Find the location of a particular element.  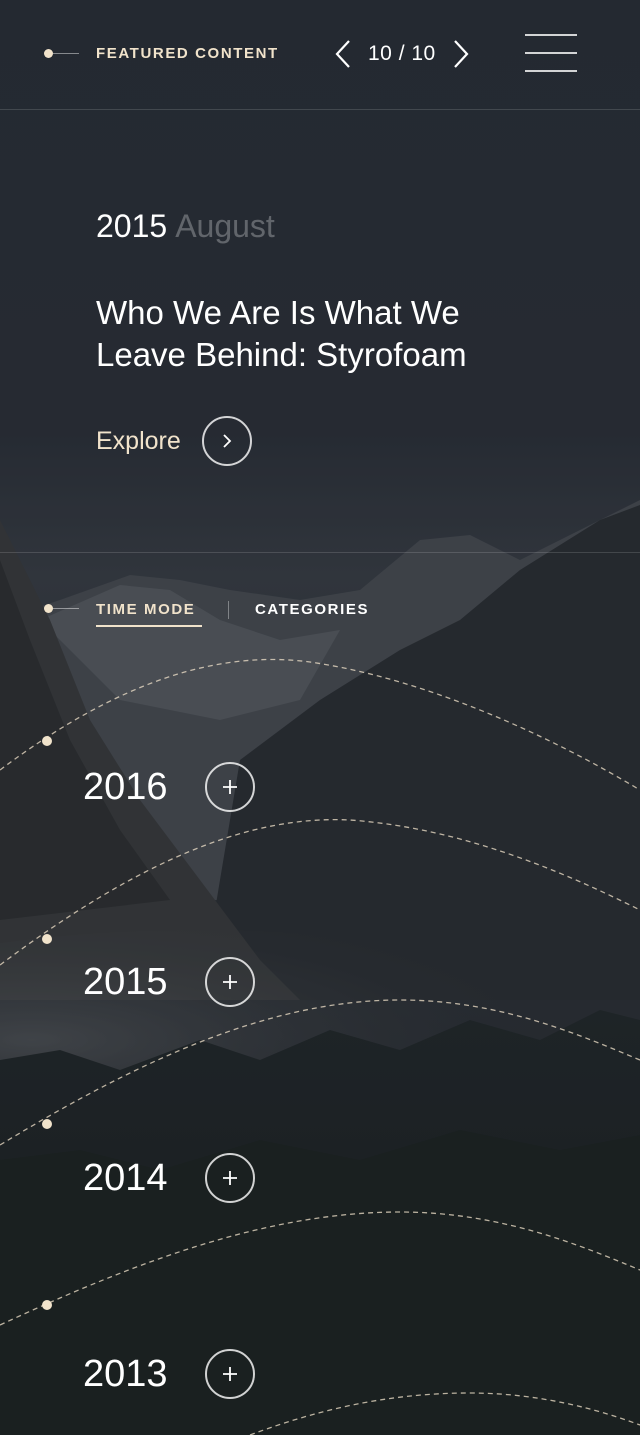

year-label: 2016 is located at coordinates (125, 786).